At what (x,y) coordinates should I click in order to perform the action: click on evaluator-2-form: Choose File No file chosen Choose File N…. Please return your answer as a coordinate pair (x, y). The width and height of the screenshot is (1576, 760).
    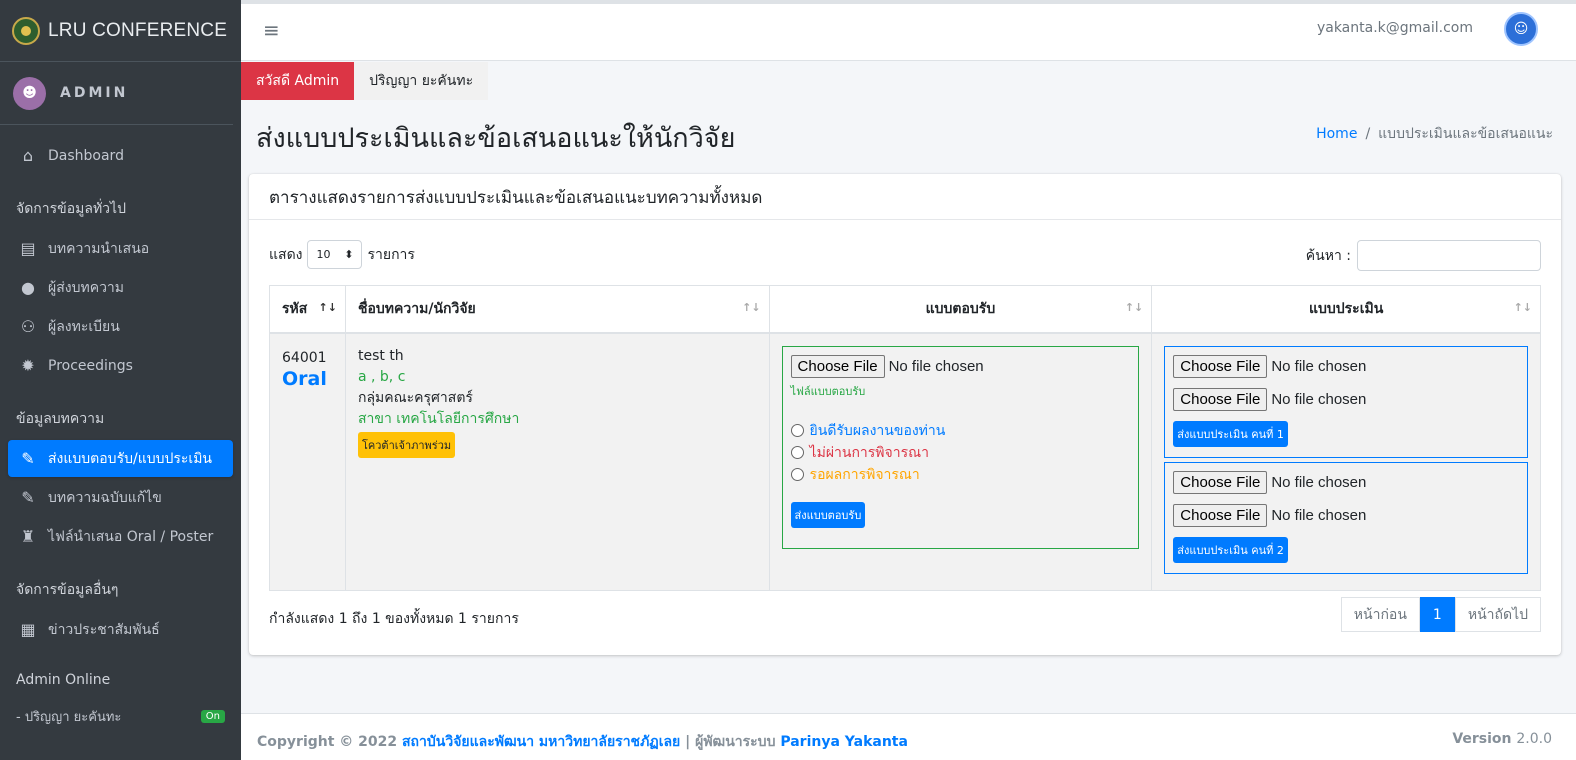
    Looking at the image, I should click on (1346, 517).